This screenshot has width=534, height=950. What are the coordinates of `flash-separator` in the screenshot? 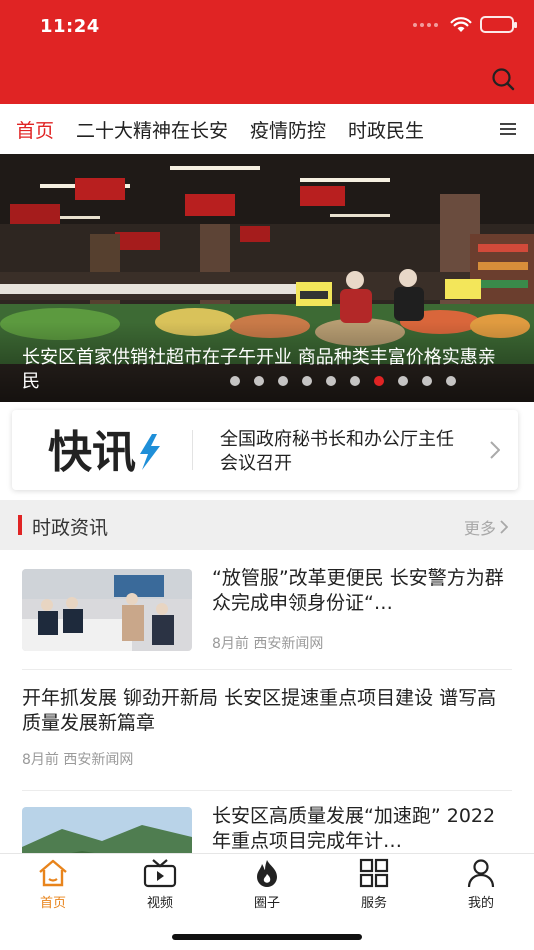 It's located at (192, 450).